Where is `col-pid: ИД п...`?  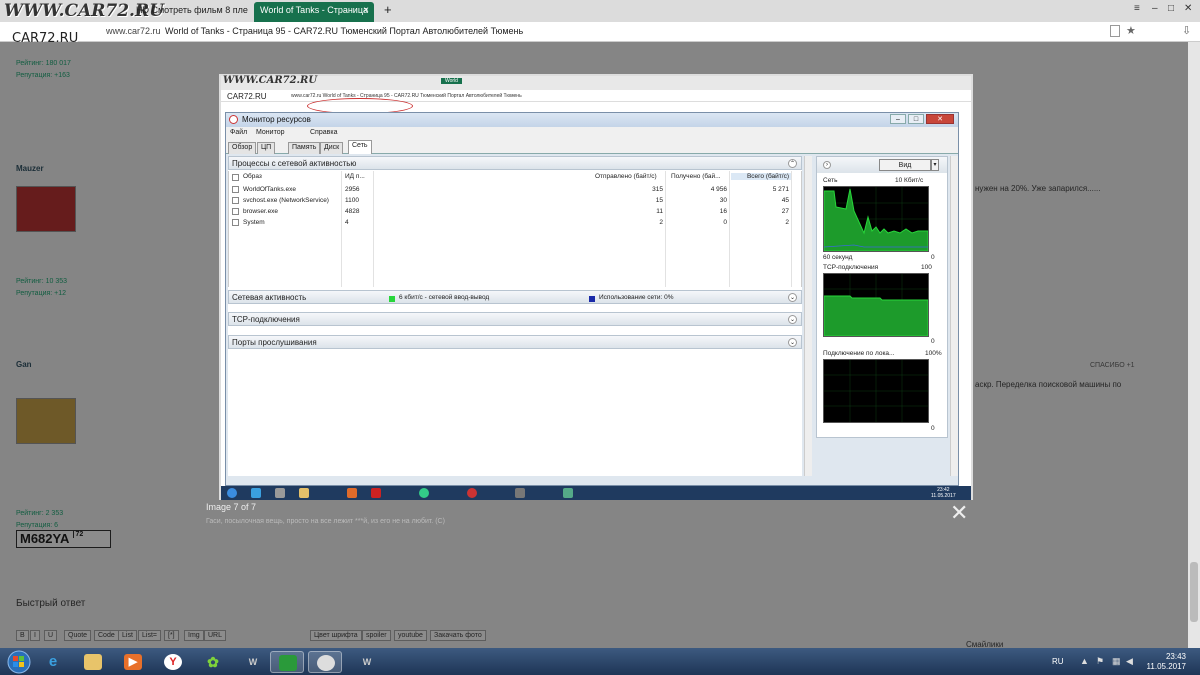 col-pid: ИД п... is located at coordinates (355, 176).